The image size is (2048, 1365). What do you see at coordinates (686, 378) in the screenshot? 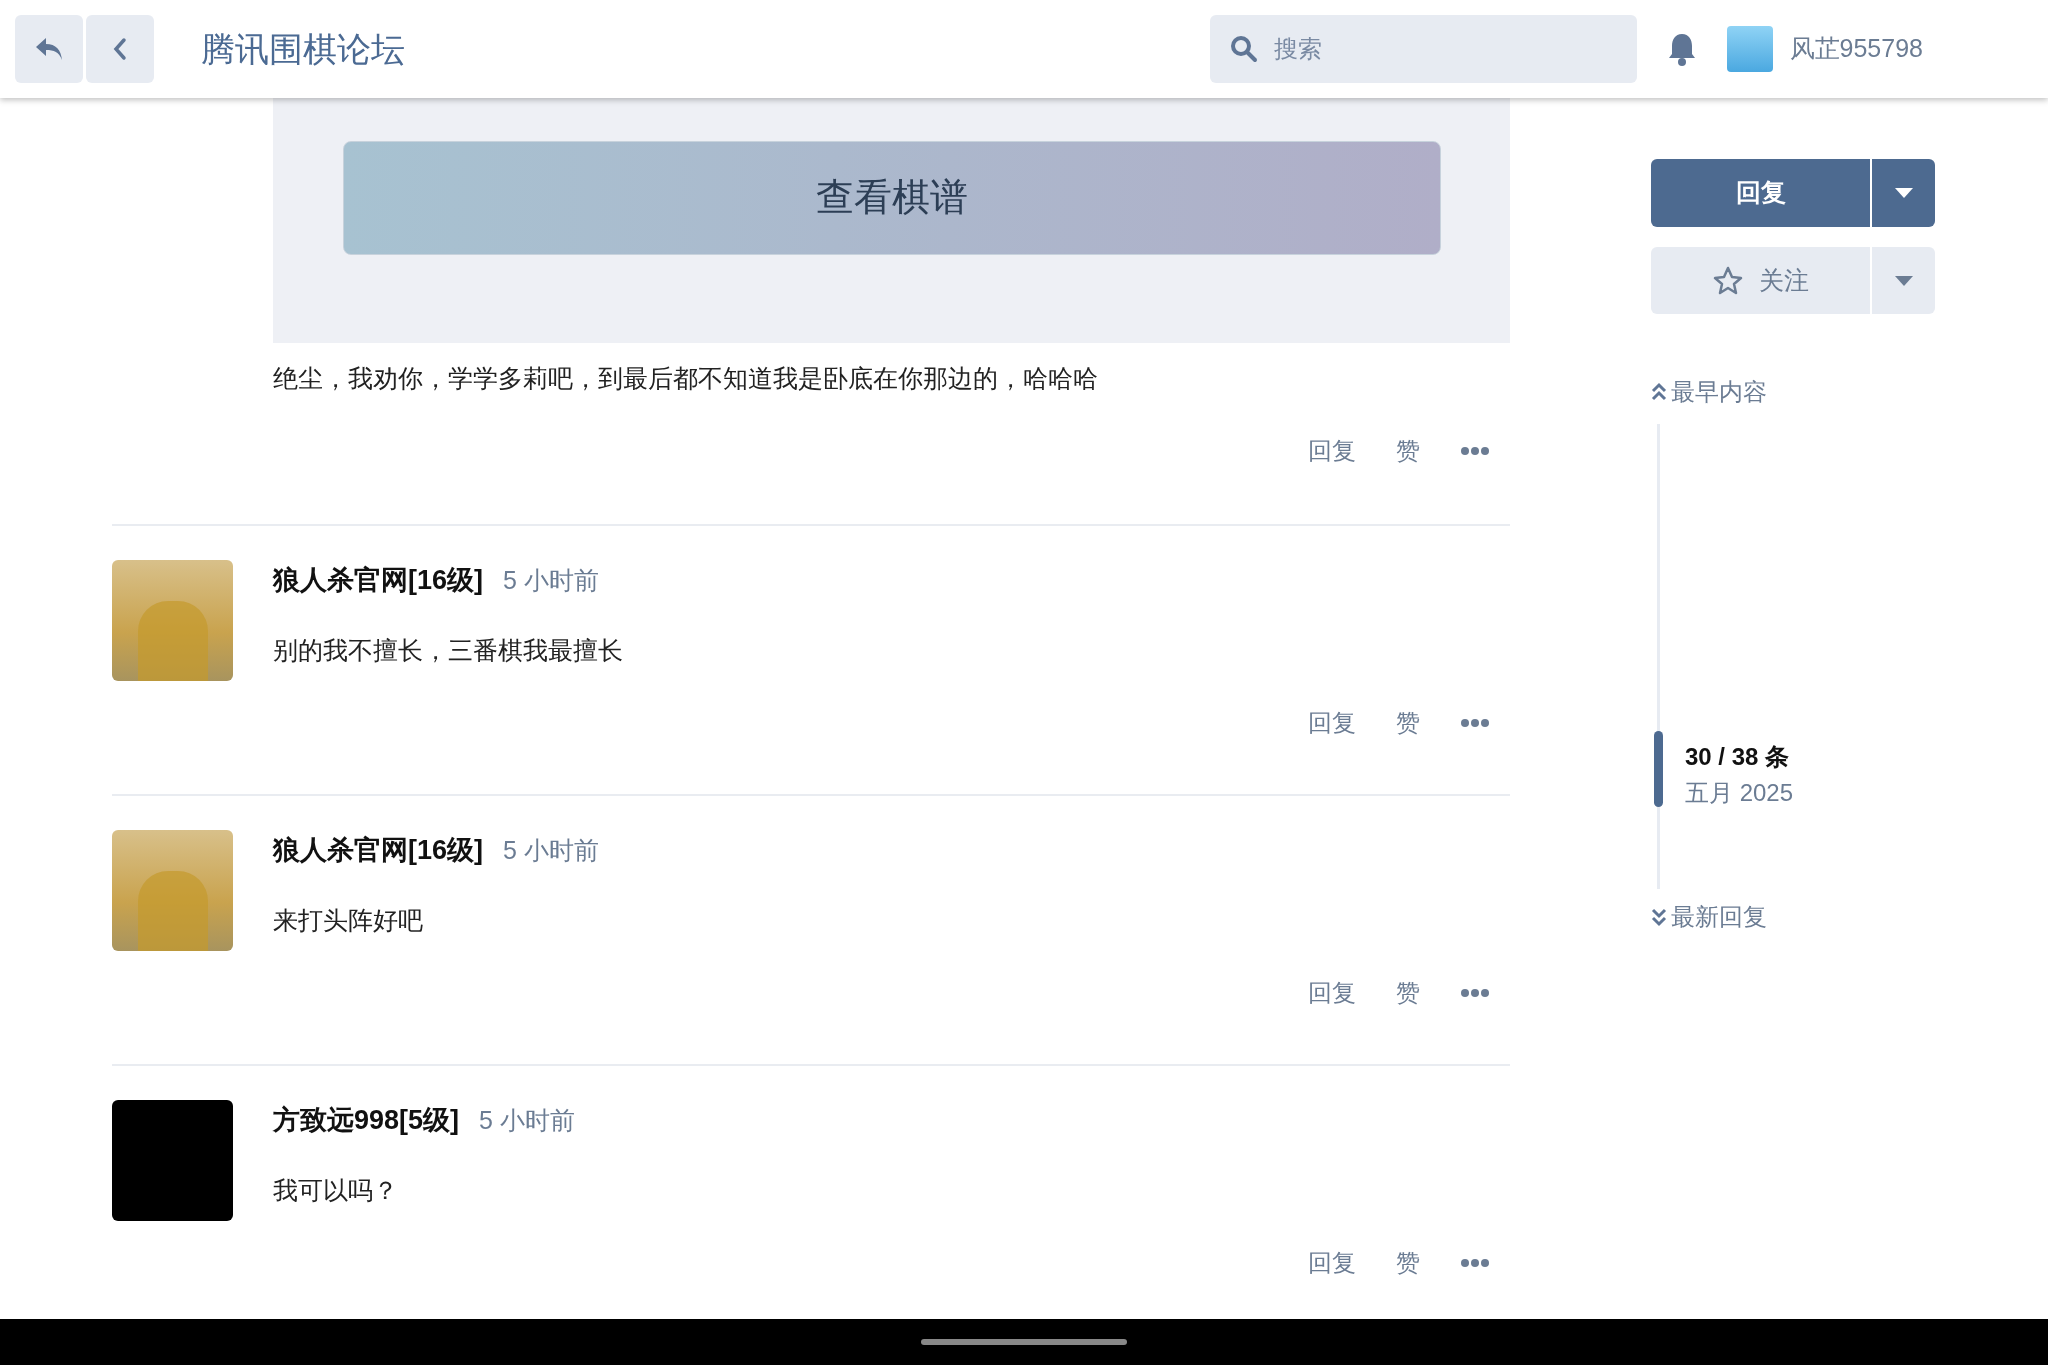
I see `post-body: 绝尘，我劝你，学学多莉吧，到最后都不知道我是卧底在你那边的，哈哈哈` at bounding box center [686, 378].